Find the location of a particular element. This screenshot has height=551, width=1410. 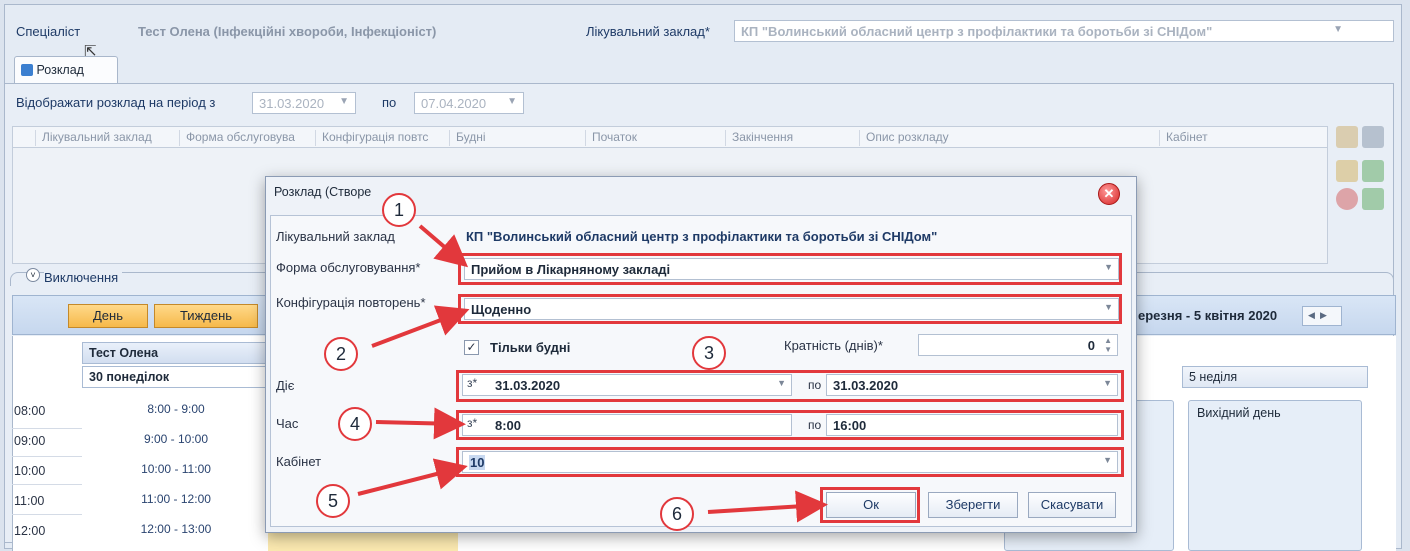

annotation-marker: 3 is located at coordinates (709, 353).